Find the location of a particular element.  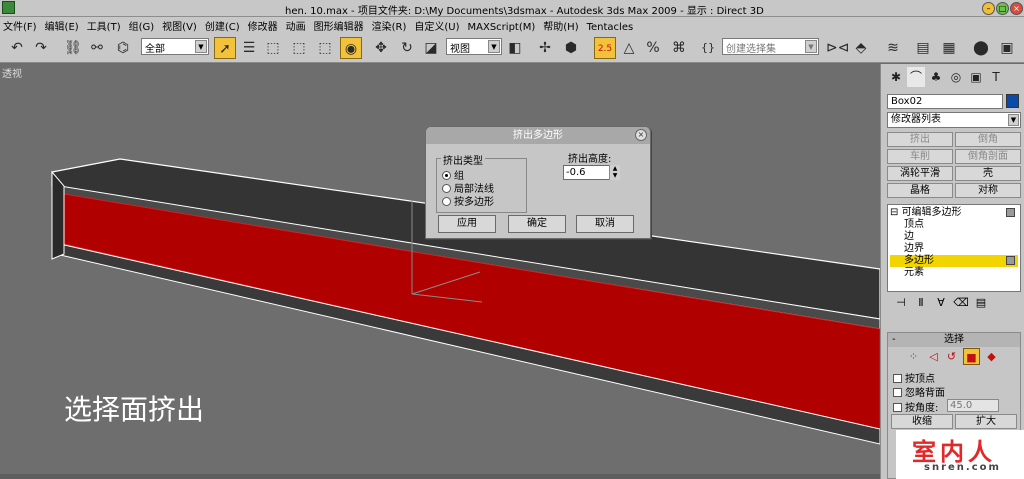

menu-modifiers: 修改器 is located at coordinates (264, 25).